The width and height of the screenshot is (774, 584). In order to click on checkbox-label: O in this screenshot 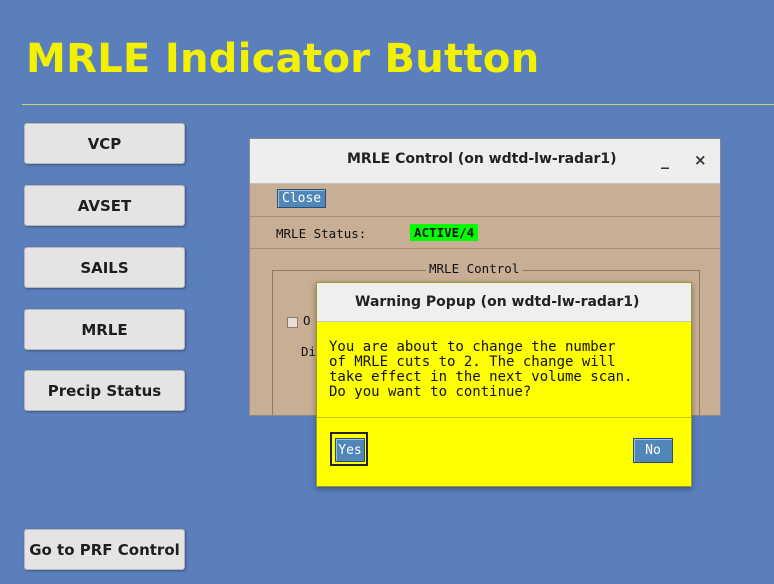, I will do `click(307, 320)`.